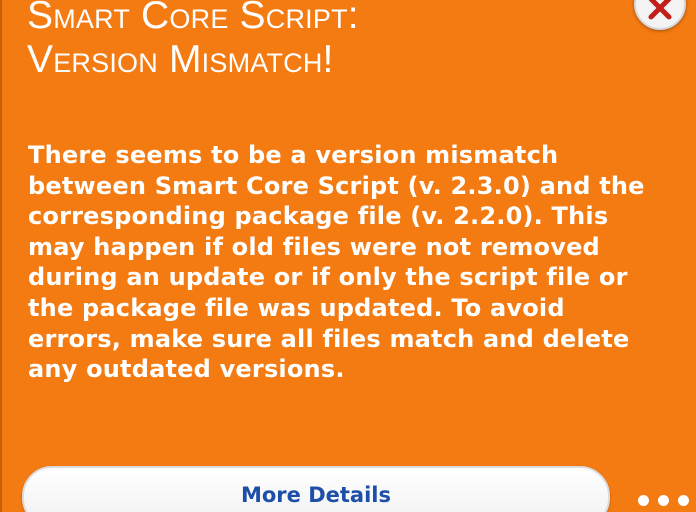  Describe the element at coordinates (193, 18) in the screenshot. I see `title-line-1: Smart Core Script:` at that location.